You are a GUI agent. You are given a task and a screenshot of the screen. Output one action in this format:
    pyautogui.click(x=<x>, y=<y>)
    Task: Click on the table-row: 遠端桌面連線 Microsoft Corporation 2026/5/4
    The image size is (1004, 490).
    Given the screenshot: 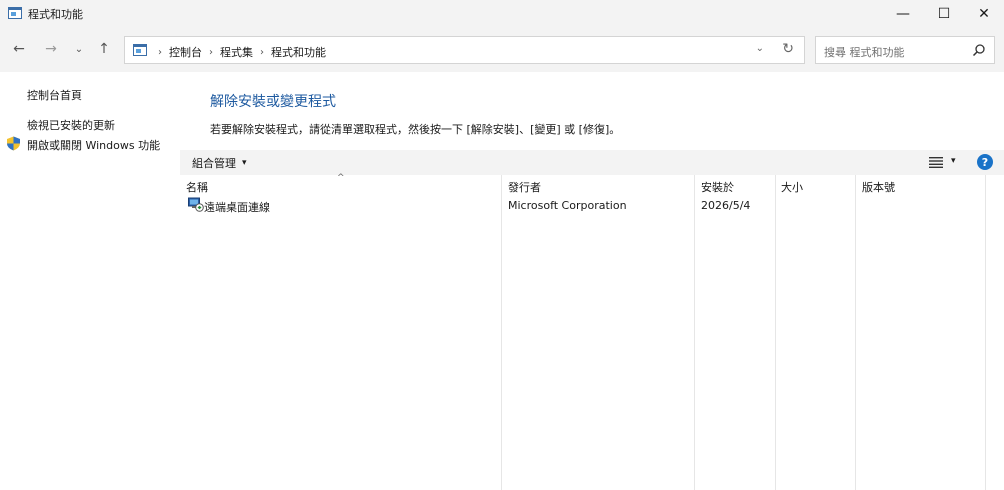 What is the action you would take?
    pyautogui.click(x=592, y=205)
    